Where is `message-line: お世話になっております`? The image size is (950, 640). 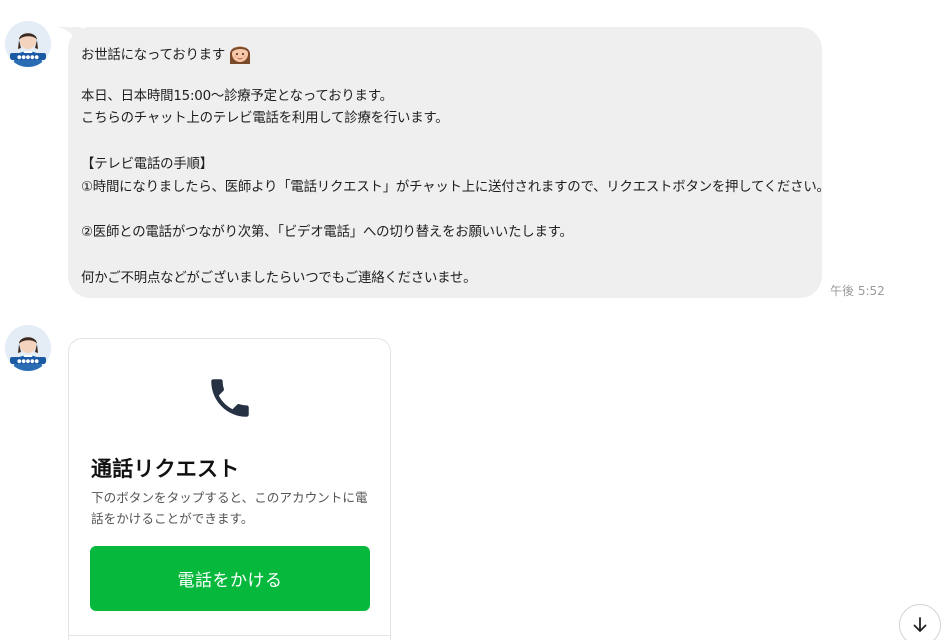 message-line: お世話になっております is located at coordinates (451, 52).